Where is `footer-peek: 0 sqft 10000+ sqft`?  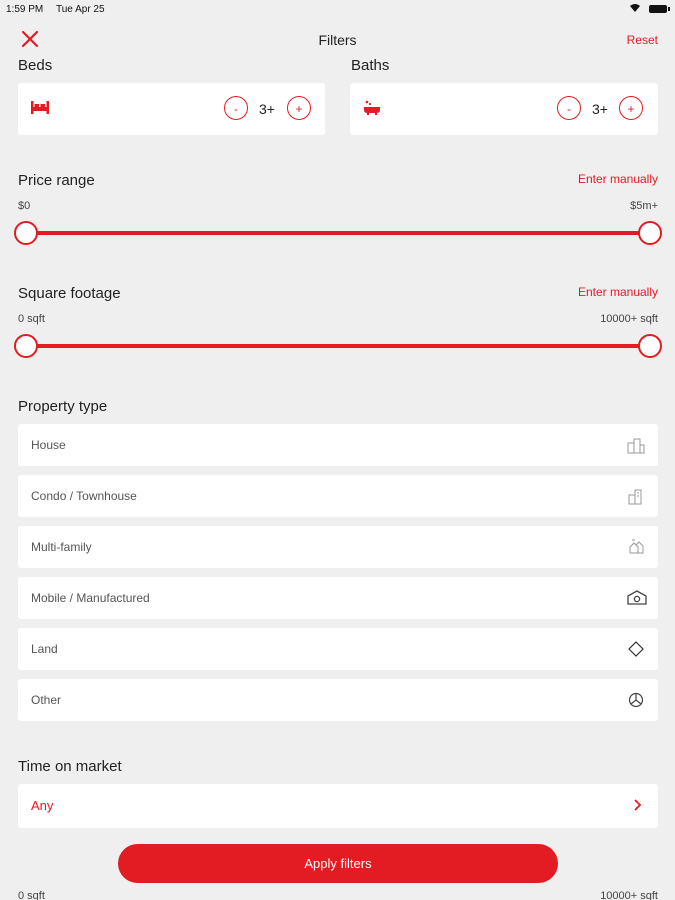 footer-peek: 0 sqft 10000+ sqft is located at coordinates (337, 894).